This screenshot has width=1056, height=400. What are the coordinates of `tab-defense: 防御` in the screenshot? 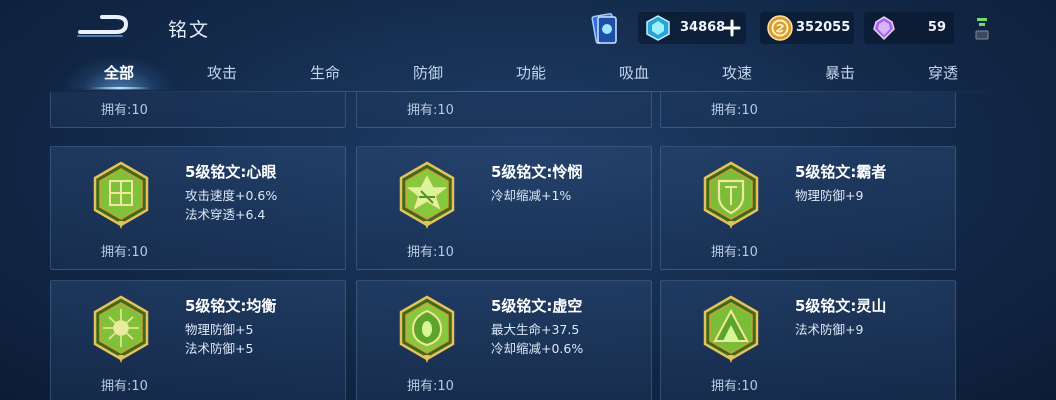 It's located at (428, 72).